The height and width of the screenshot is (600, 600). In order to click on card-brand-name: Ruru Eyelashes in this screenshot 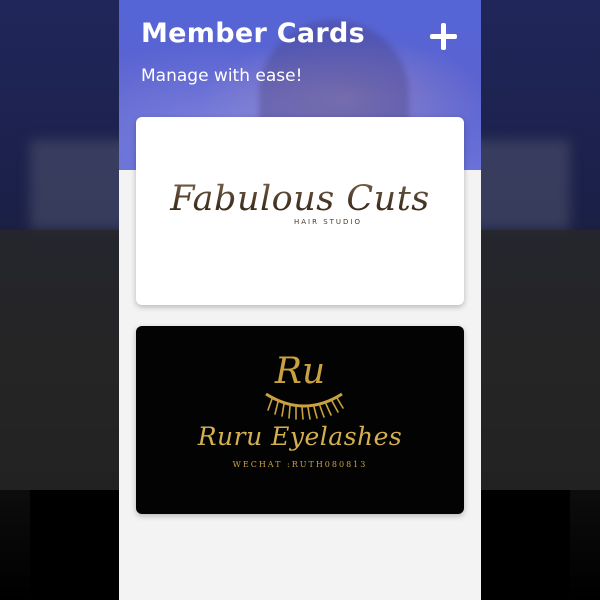, I will do `click(300, 436)`.